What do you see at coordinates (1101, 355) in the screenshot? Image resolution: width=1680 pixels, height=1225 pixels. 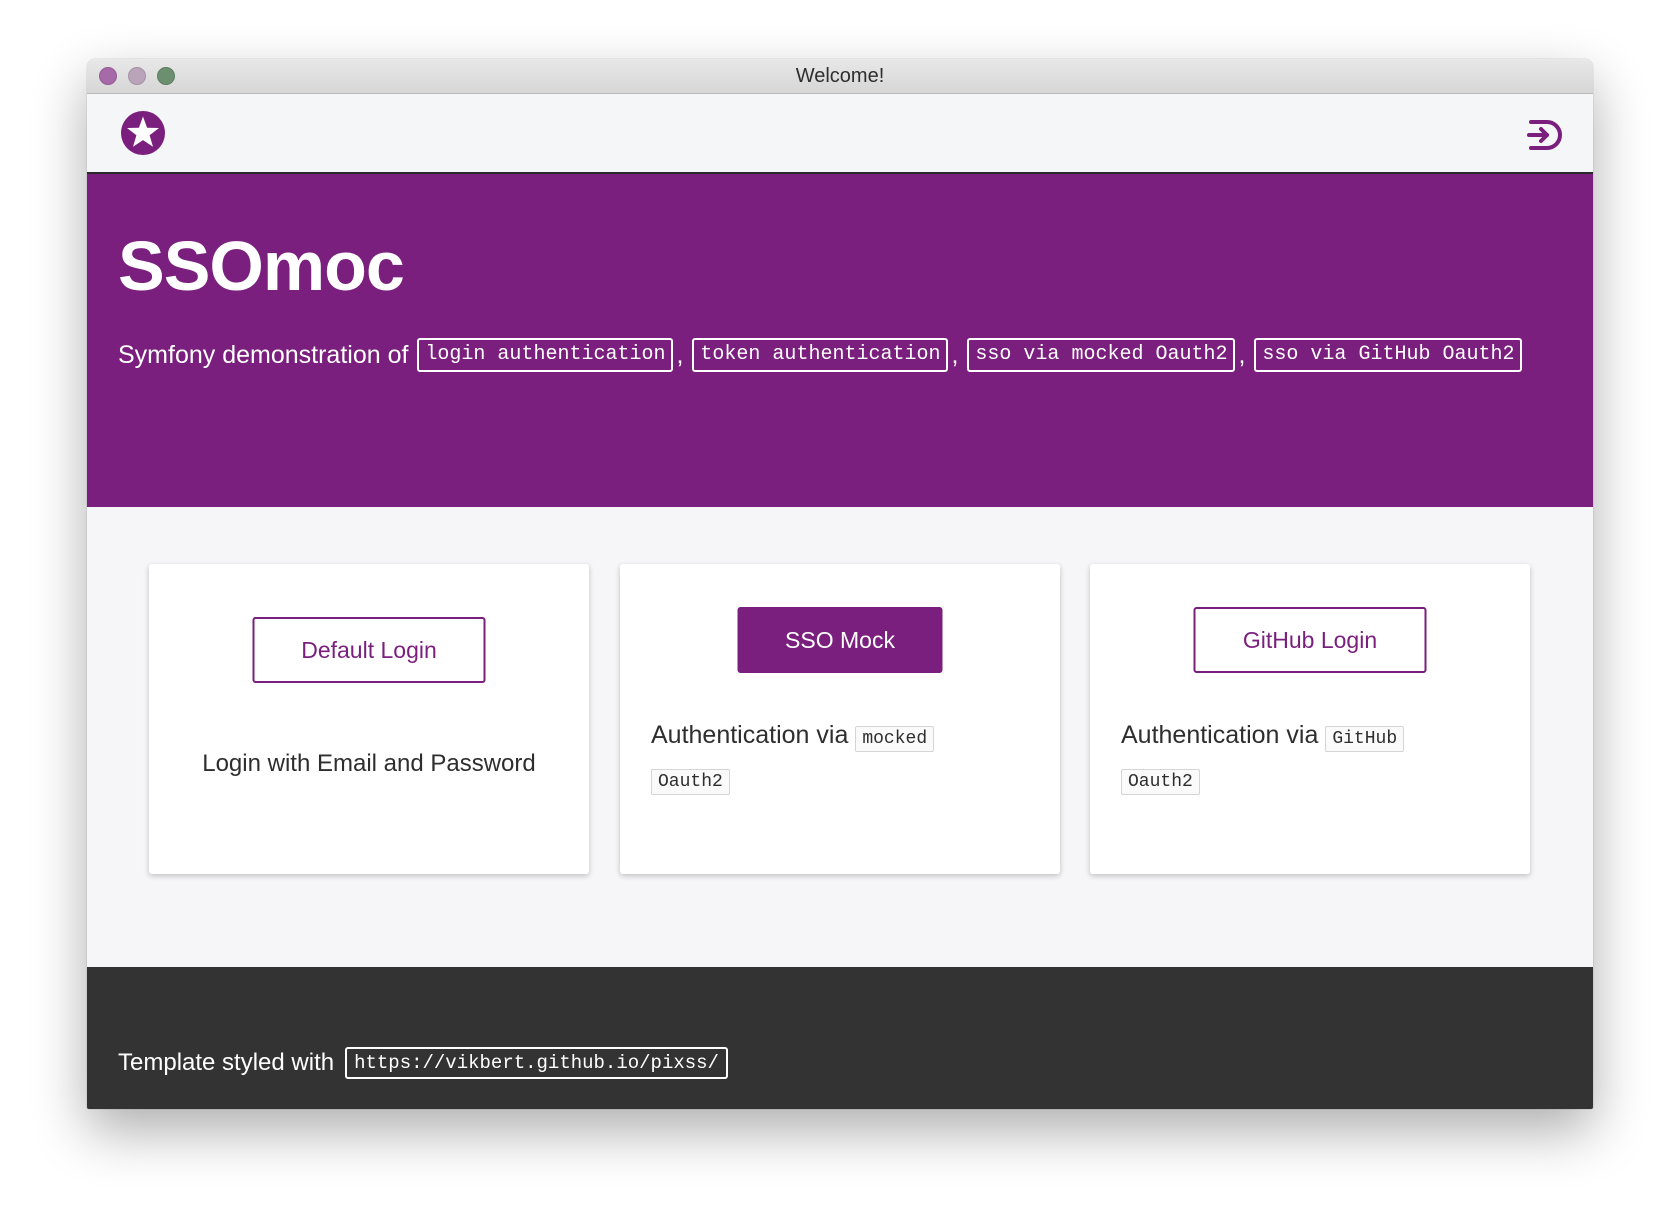 I see `tag-sso-mocked-oauth2: sso via mocked Oauth2` at bounding box center [1101, 355].